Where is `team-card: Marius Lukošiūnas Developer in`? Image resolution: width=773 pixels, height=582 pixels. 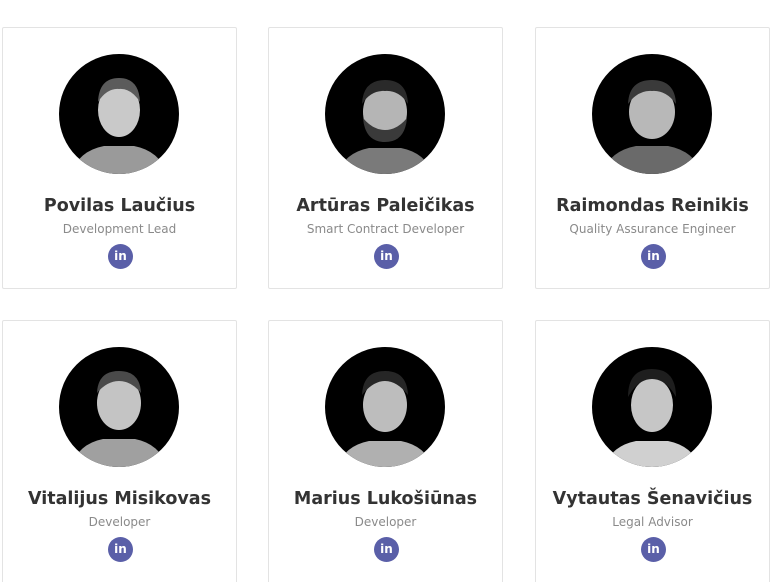 team-card: Marius Lukošiūnas Developer in is located at coordinates (385, 451).